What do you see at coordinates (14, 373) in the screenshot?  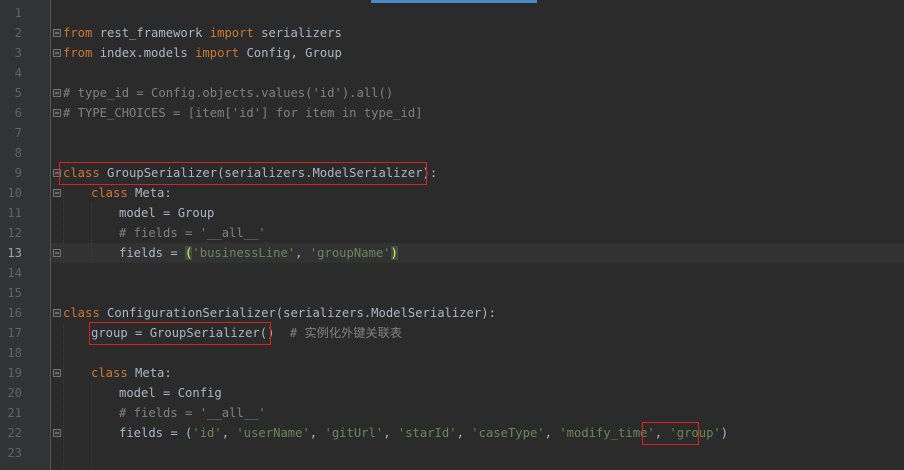 I see `line-number: 19` at bounding box center [14, 373].